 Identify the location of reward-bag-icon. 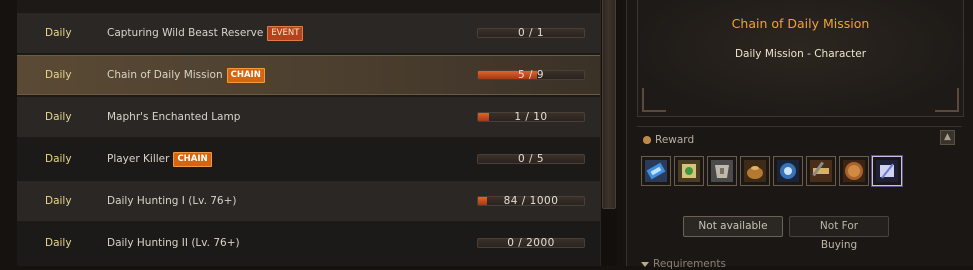
(647, 140).